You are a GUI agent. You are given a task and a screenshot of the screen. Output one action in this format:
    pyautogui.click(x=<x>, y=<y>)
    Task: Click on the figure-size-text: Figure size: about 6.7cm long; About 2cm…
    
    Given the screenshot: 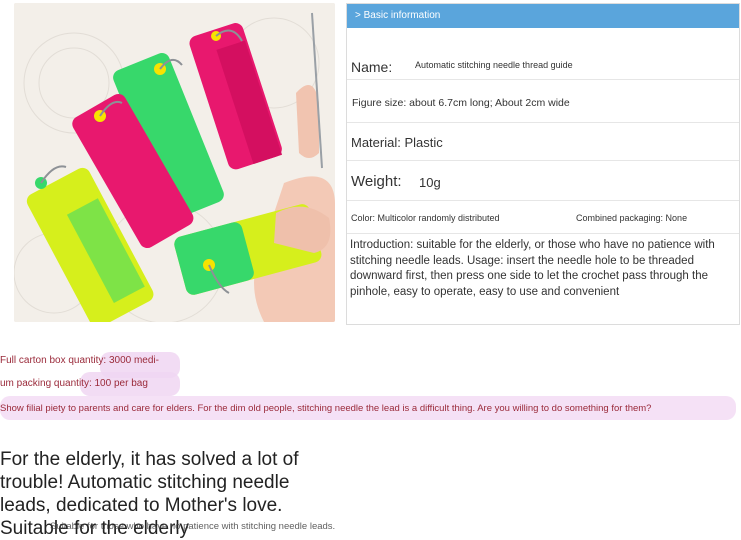 What is the action you would take?
    pyautogui.click(x=461, y=103)
    